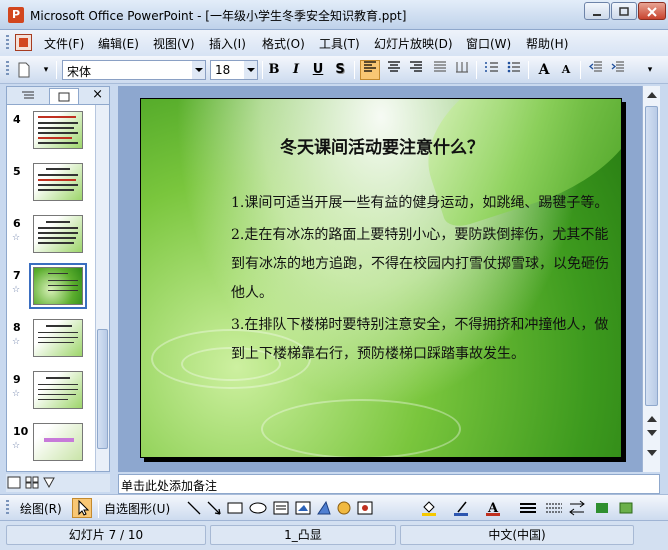 Image resolution: width=668 pixels, height=550 pixels. Describe the element at coordinates (652, 419) in the screenshot. I see `previous-slide-icon` at that location.